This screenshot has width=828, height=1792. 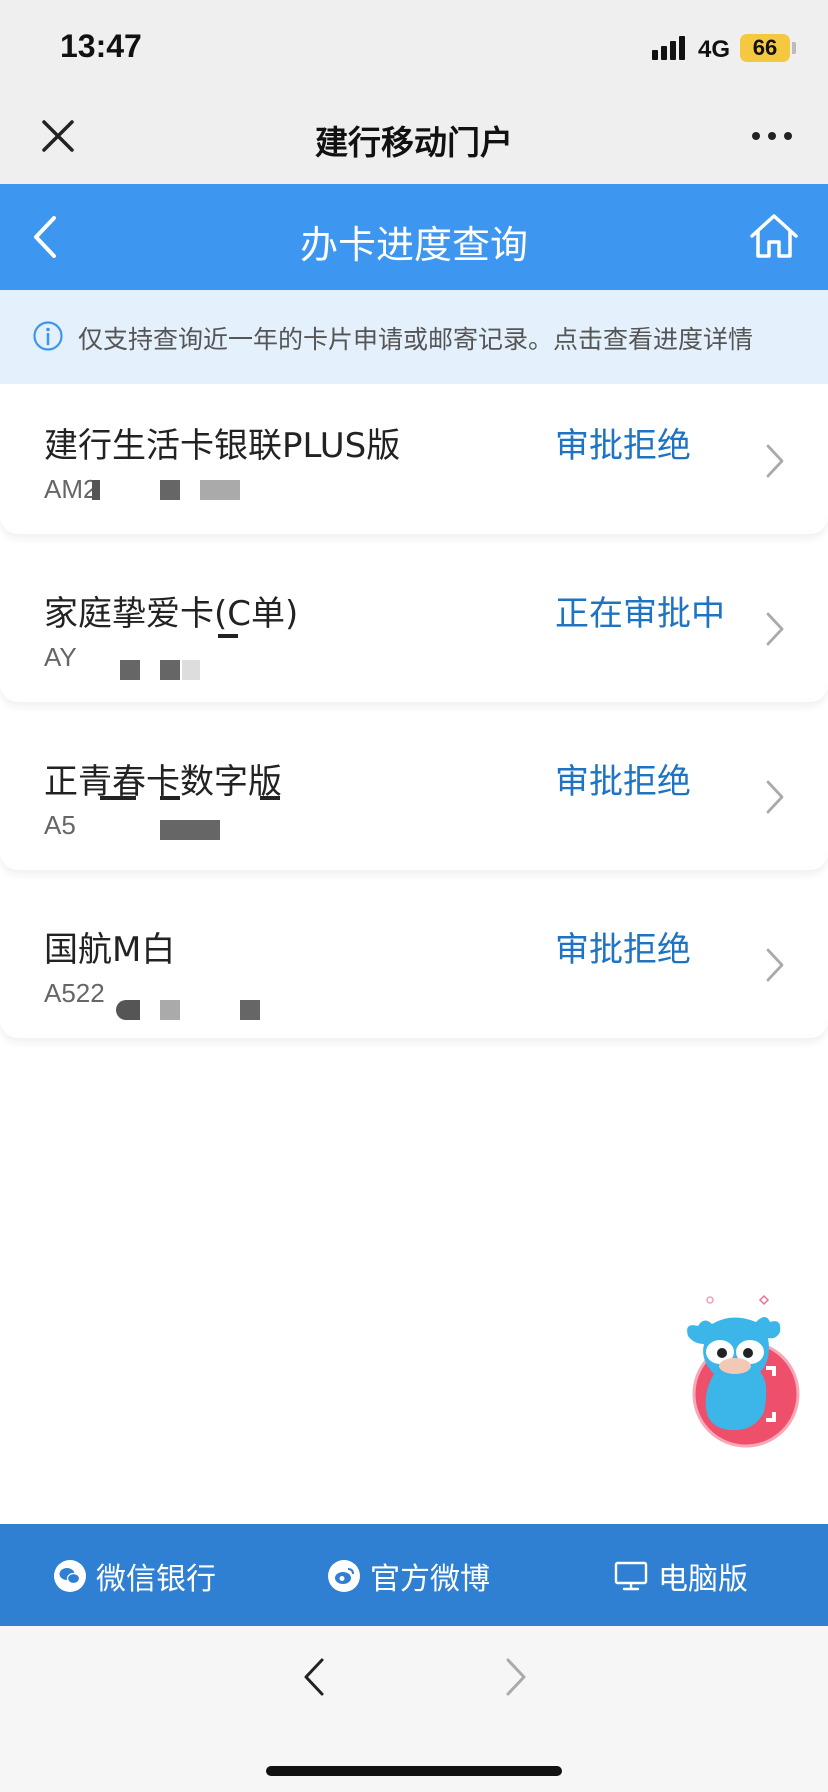 What do you see at coordinates (101, 46) in the screenshot?
I see `status-time: 13:47` at bounding box center [101, 46].